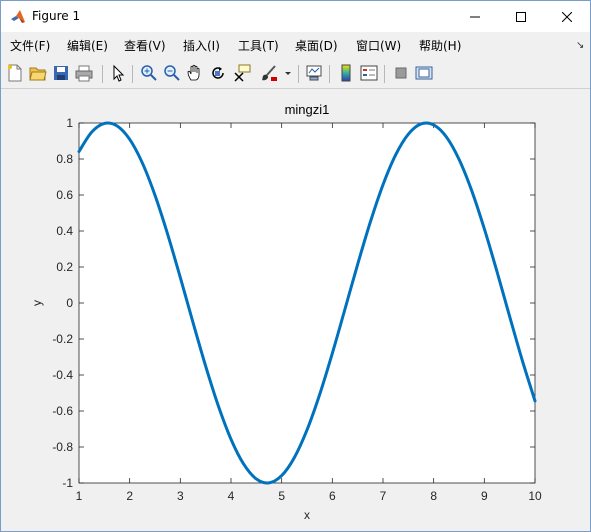 The height and width of the screenshot is (532, 591). What do you see at coordinates (38, 73) in the screenshot?
I see `open-file-icon` at bounding box center [38, 73].